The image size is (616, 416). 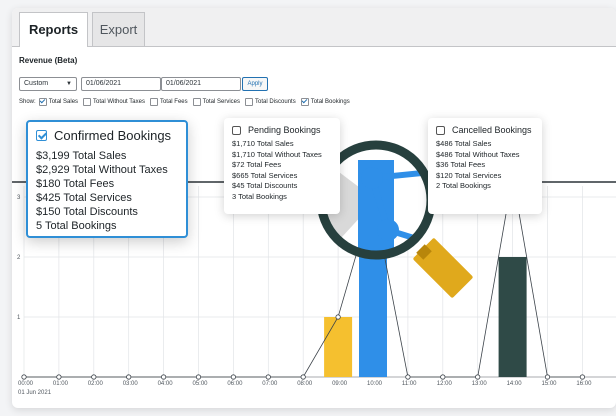 I want to click on tooltip-row: $1,710 Total Without Taxes, so click(x=277, y=154).